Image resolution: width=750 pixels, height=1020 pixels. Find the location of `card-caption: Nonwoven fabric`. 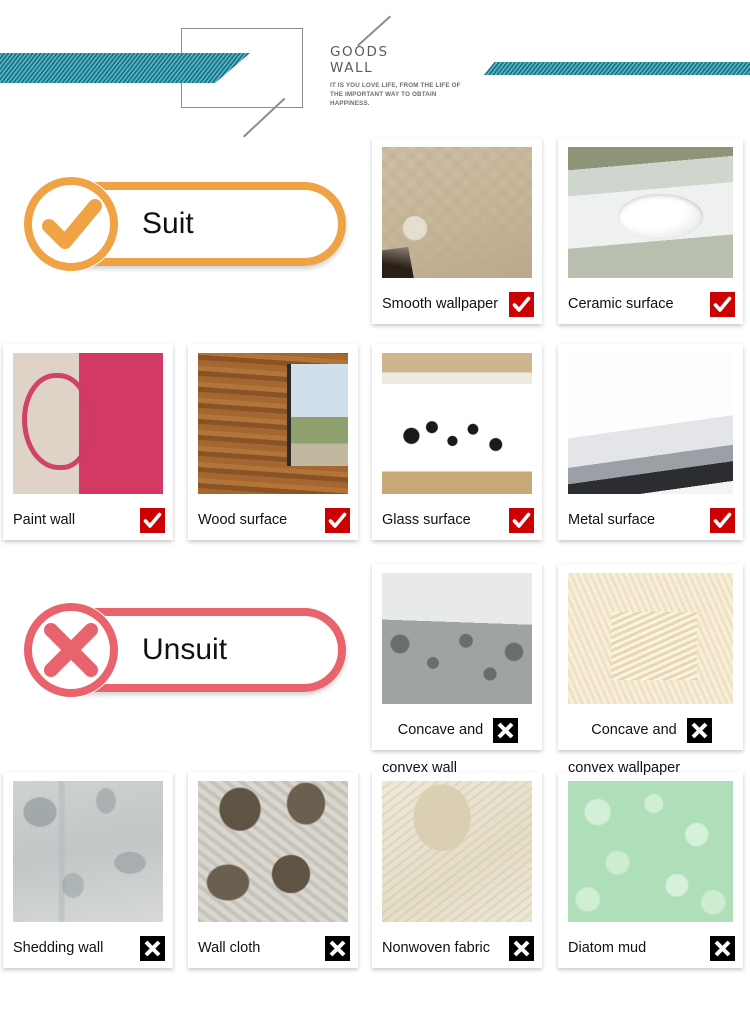

card-caption: Nonwoven fabric is located at coordinates (458, 948).